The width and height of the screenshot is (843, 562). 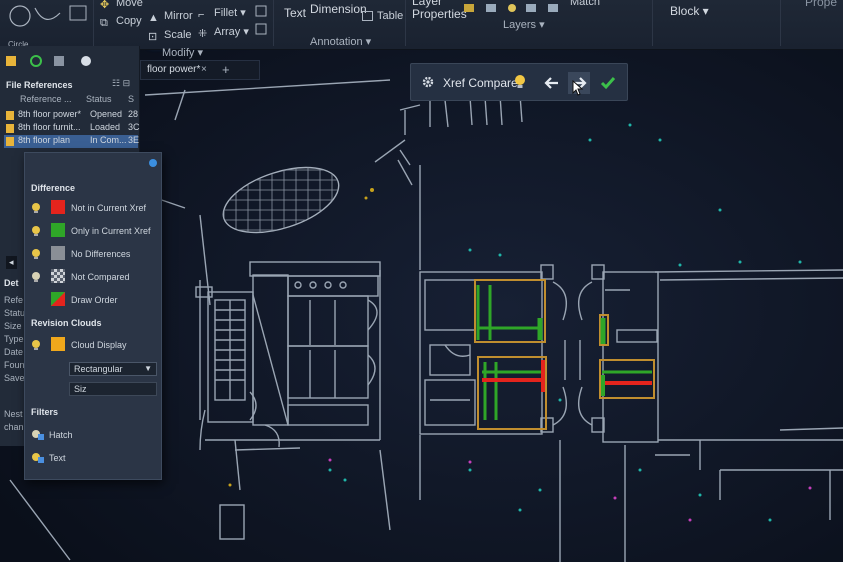 What do you see at coordinates (340, 41) in the screenshot?
I see `annotation-group-label: Annotation ▾` at bounding box center [340, 41].